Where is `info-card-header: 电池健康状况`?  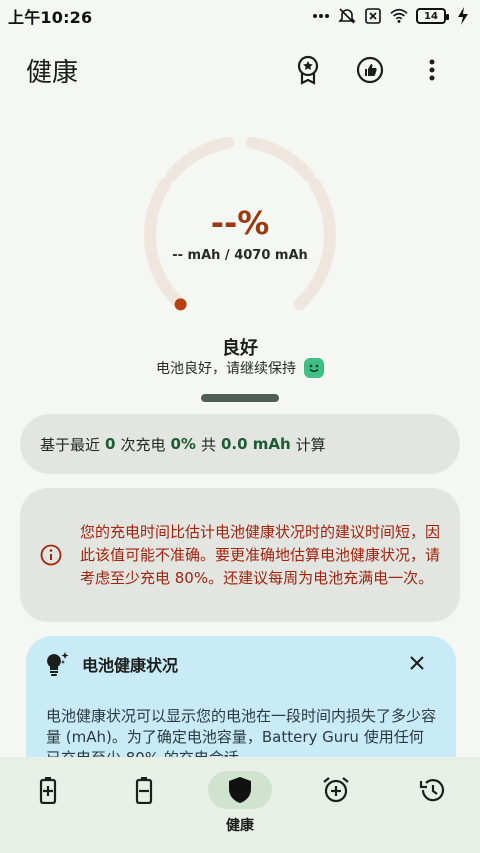
info-card-header: 电池健康状况 is located at coordinates (111, 664).